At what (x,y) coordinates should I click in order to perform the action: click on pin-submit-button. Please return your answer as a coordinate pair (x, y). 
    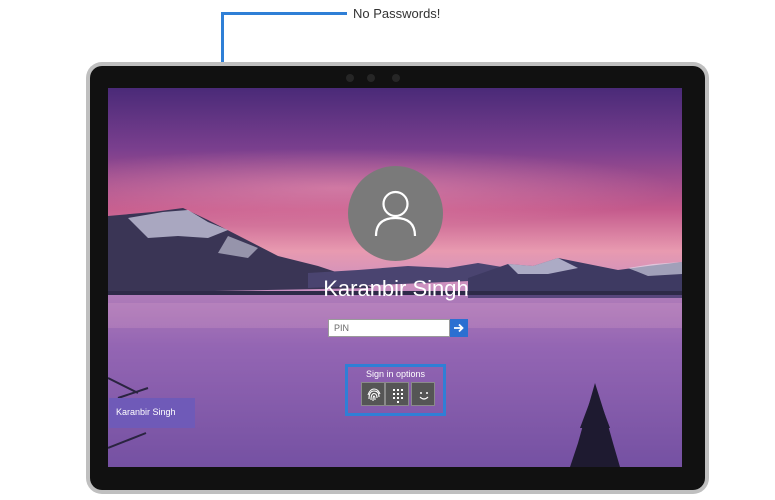
    Looking at the image, I should click on (459, 328).